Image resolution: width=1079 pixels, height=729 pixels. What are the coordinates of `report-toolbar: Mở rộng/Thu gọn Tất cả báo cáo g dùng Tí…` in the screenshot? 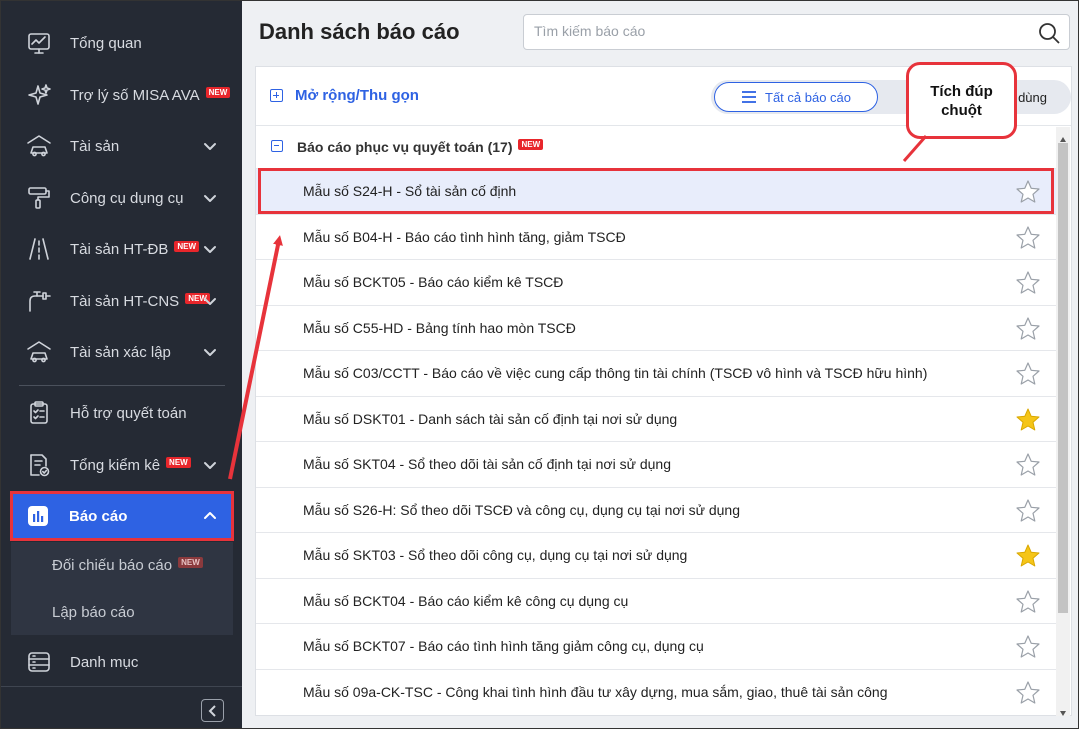 It's located at (663, 100).